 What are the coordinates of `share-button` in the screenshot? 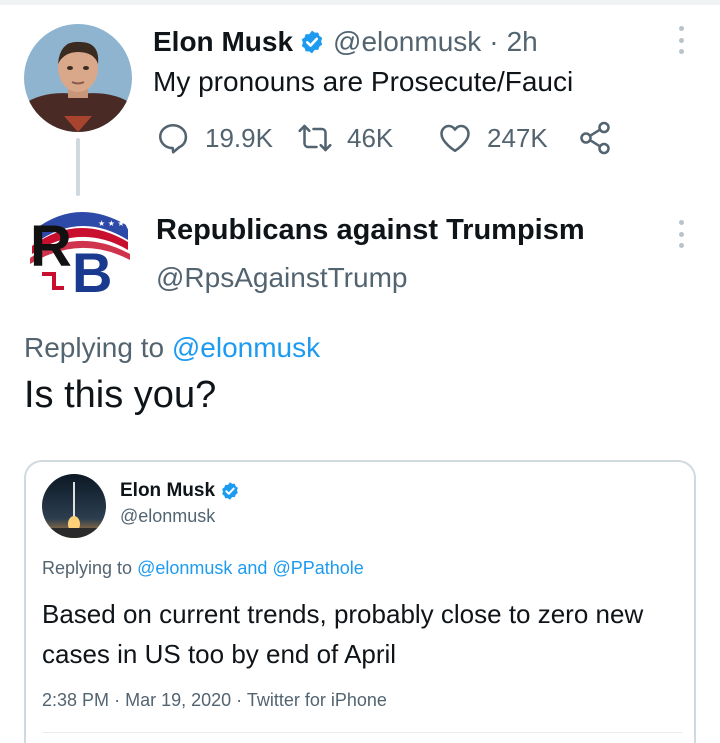 It's located at (602, 138).